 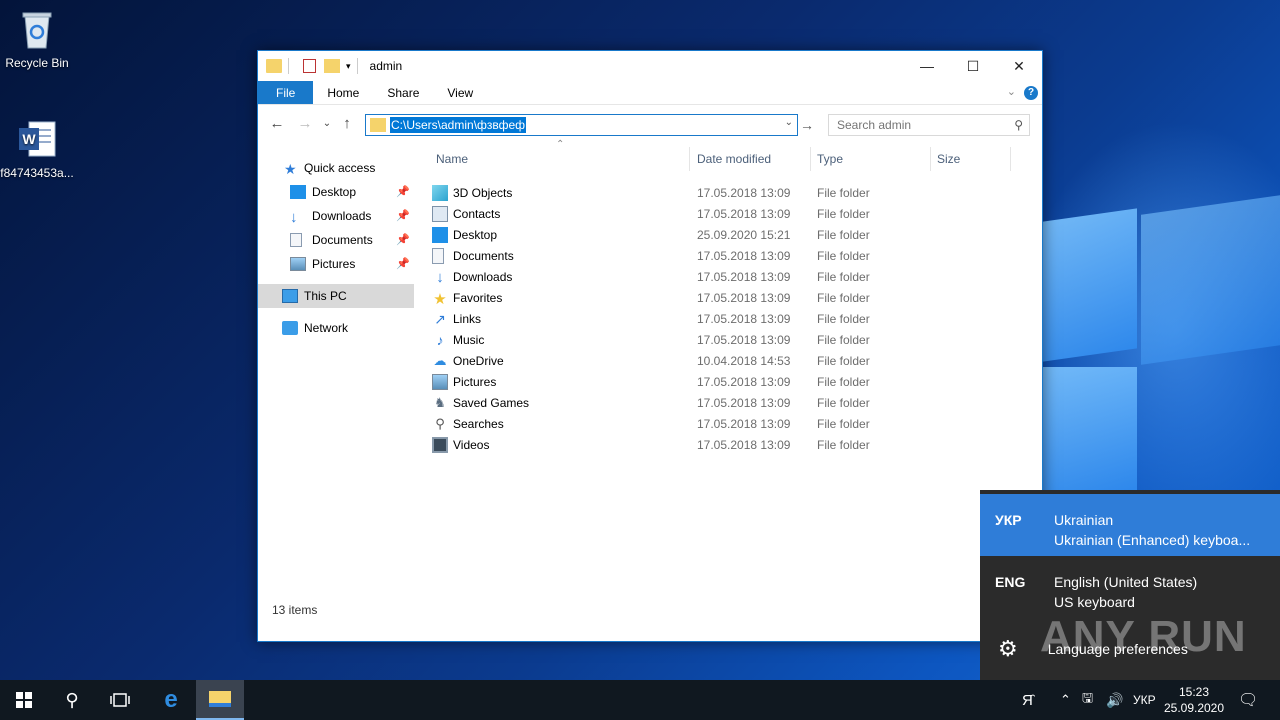 What do you see at coordinates (1084, 520) in the screenshot?
I see `language-name: Ukrainian` at bounding box center [1084, 520].